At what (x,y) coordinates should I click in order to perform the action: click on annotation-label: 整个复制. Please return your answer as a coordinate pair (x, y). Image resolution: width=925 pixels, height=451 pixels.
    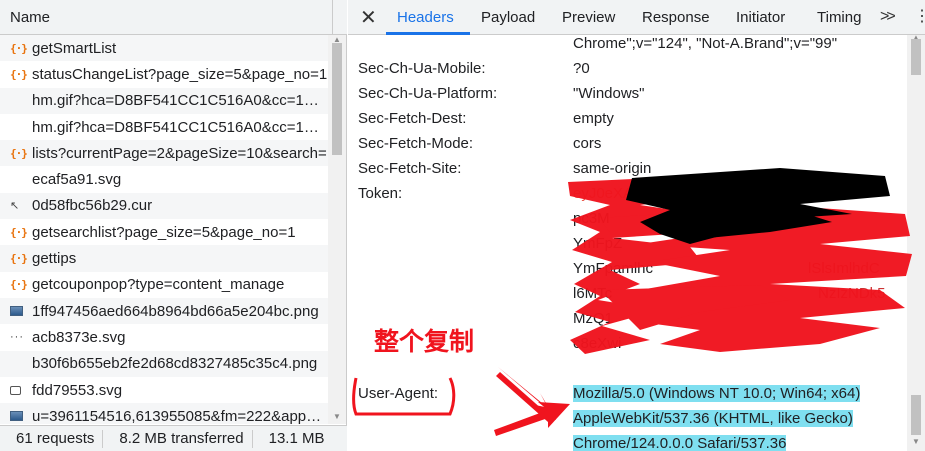
    Looking at the image, I should click on (424, 341).